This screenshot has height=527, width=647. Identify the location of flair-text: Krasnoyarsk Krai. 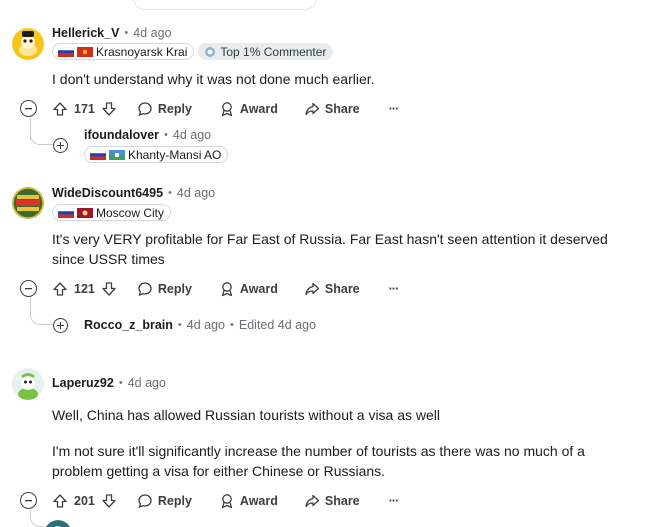
(142, 51).